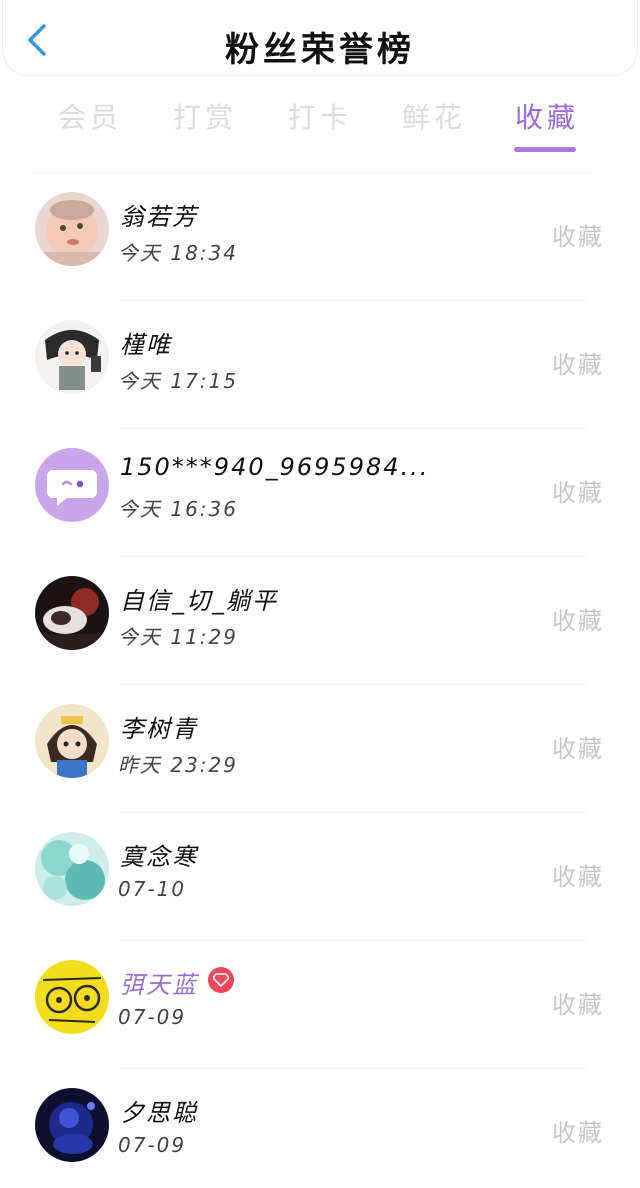 The width and height of the screenshot is (640, 1188). Describe the element at coordinates (320, 749) in the screenshot. I see `list-item: 李树青 昨天 23:29 收藏` at that location.